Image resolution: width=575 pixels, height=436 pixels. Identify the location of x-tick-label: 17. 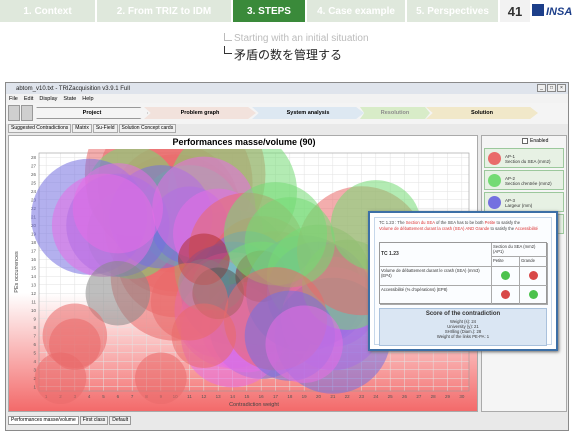
(276, 396).